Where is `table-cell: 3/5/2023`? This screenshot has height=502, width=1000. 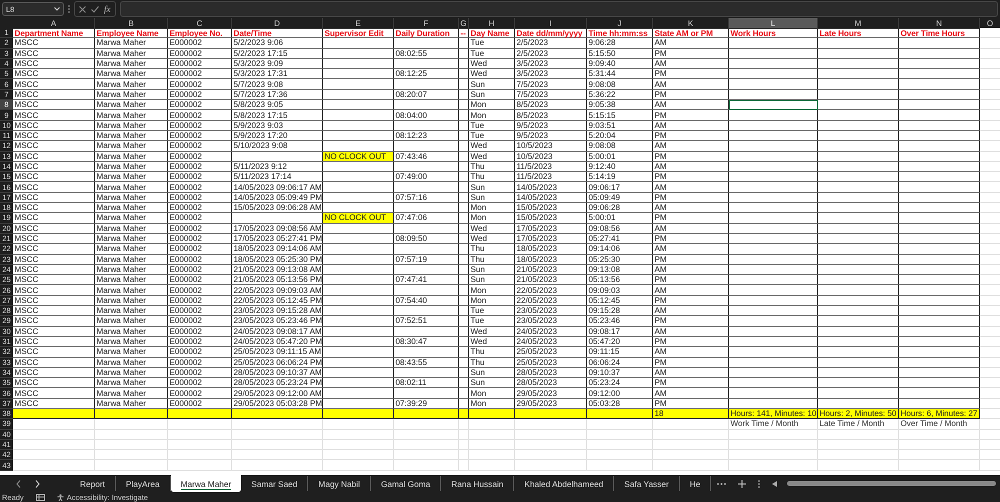
table-cell: 3/5/2023 is located at coordinates (551, 64).